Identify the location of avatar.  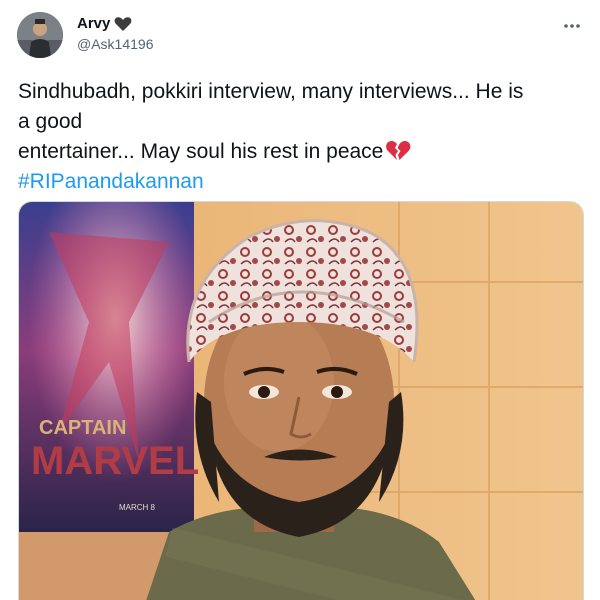
(40, 35).